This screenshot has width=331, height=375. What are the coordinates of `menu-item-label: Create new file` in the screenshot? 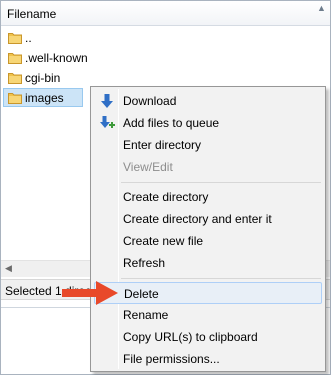 It's located at (163, 241).